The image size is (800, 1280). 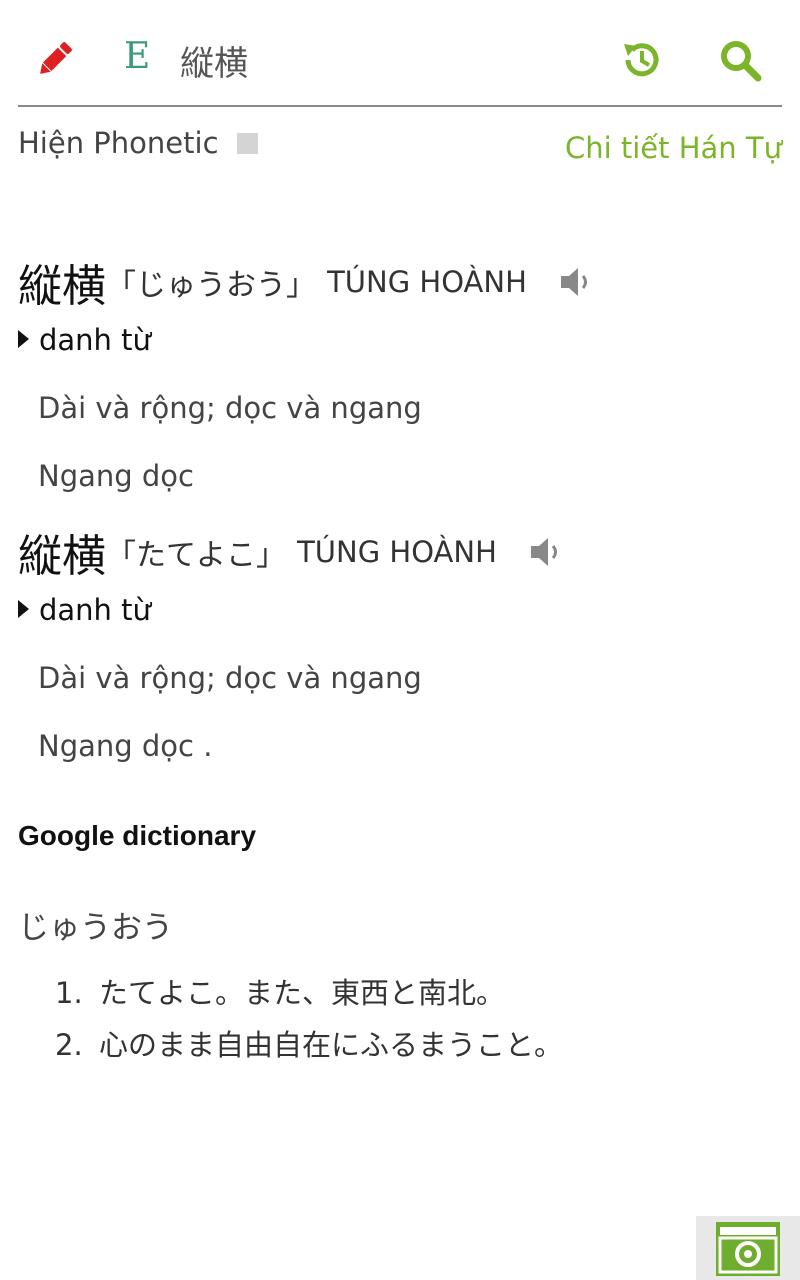 What do you see at coordinates (137, 56) in the screenshot?
I see `language-badge: E` at bounding box center [137, 56].